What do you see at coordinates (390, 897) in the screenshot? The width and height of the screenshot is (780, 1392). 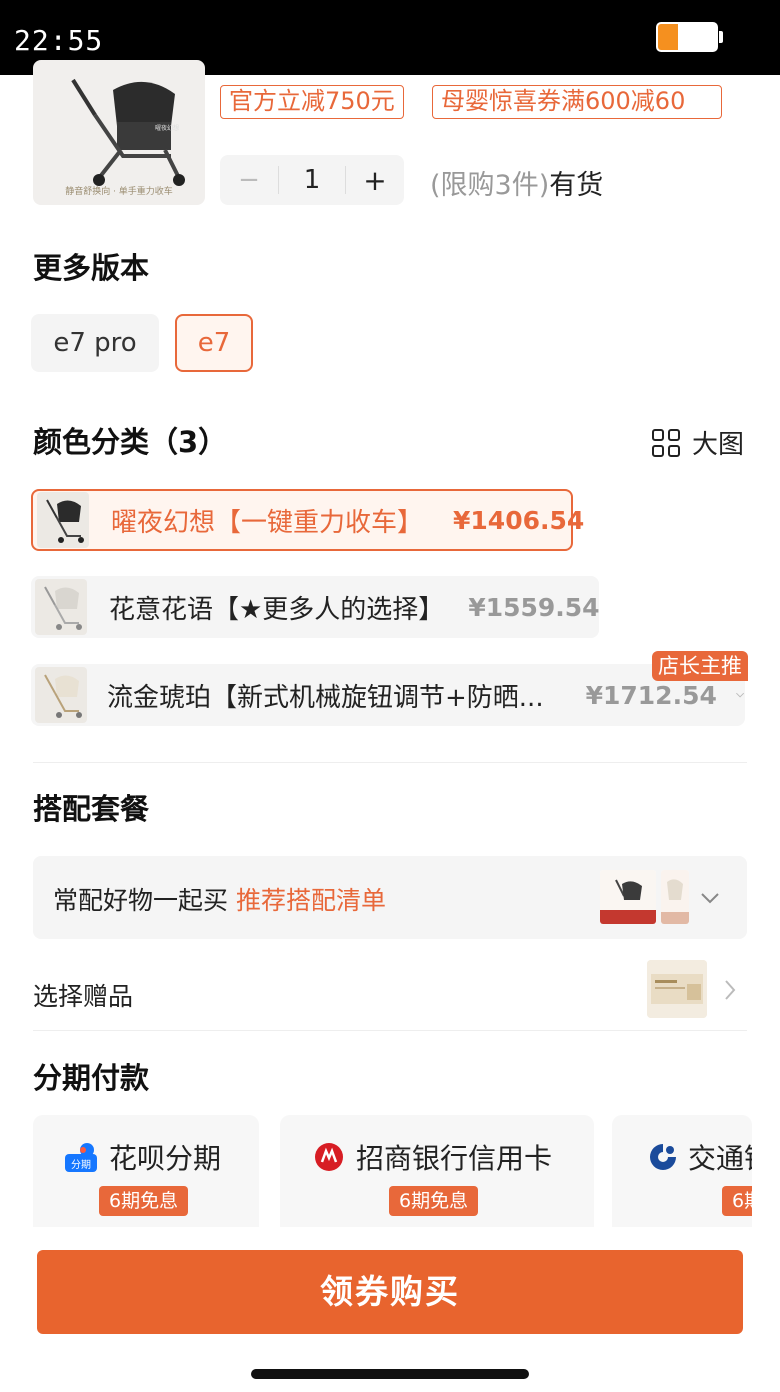 I see `combo-recommend: 常配好物一起买 推荐搭配清单` at bounding box center [390, 897].